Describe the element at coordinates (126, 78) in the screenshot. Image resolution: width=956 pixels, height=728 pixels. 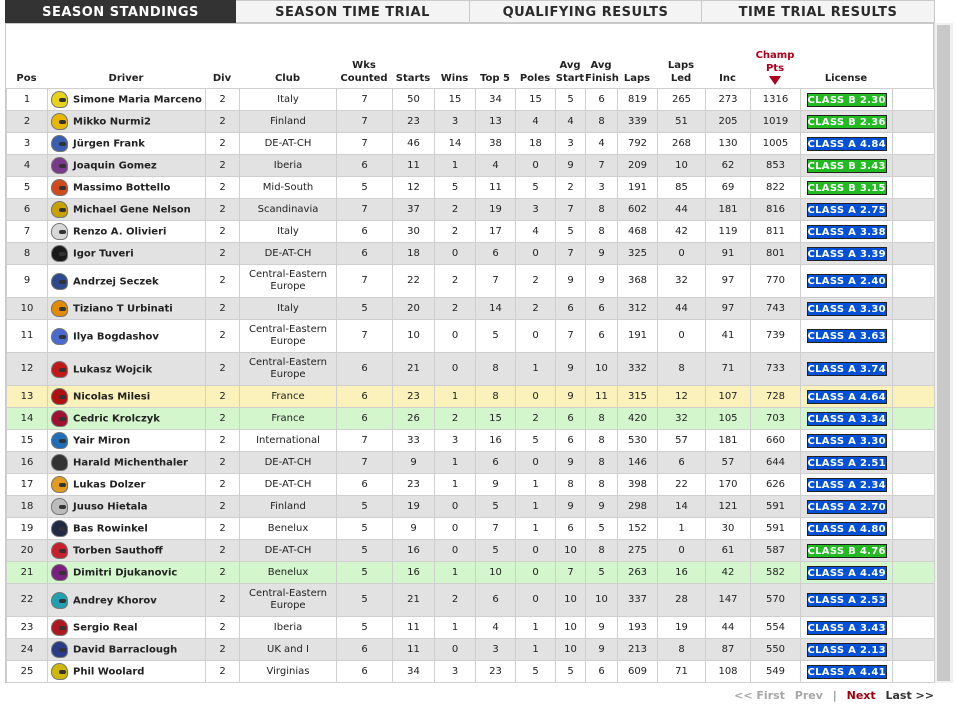
I see `header-driver: Driver` at that location.